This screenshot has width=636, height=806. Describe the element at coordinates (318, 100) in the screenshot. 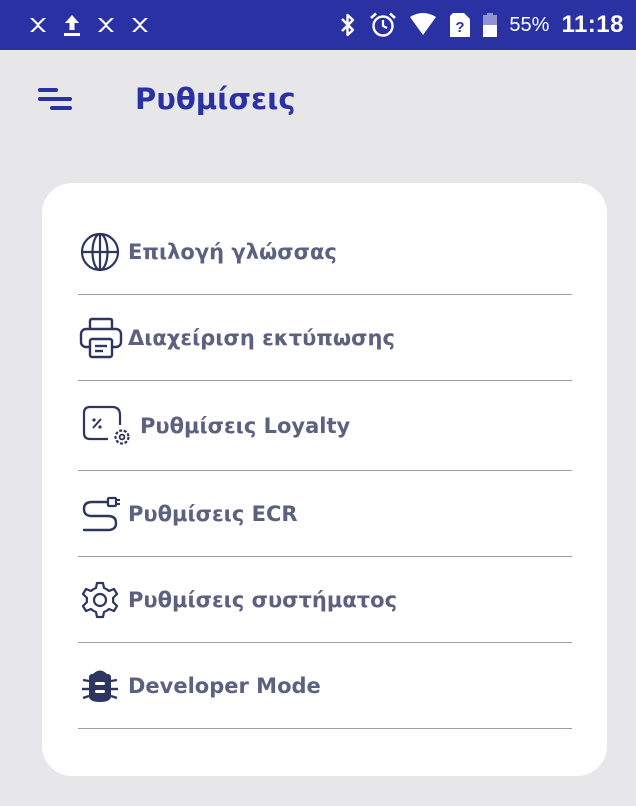

I see `app-header: Ρυθμίσεις` at that location.